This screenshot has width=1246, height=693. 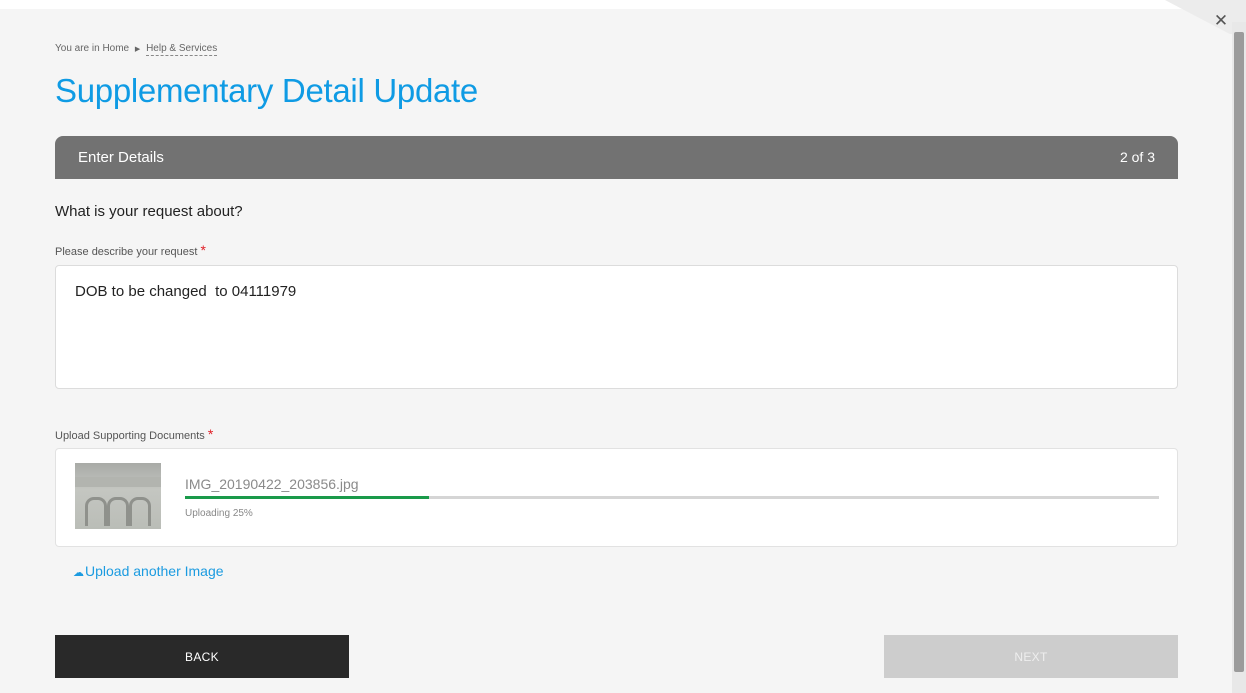 I want to click on close-icon: ✕, so click(x=1221, y=21).